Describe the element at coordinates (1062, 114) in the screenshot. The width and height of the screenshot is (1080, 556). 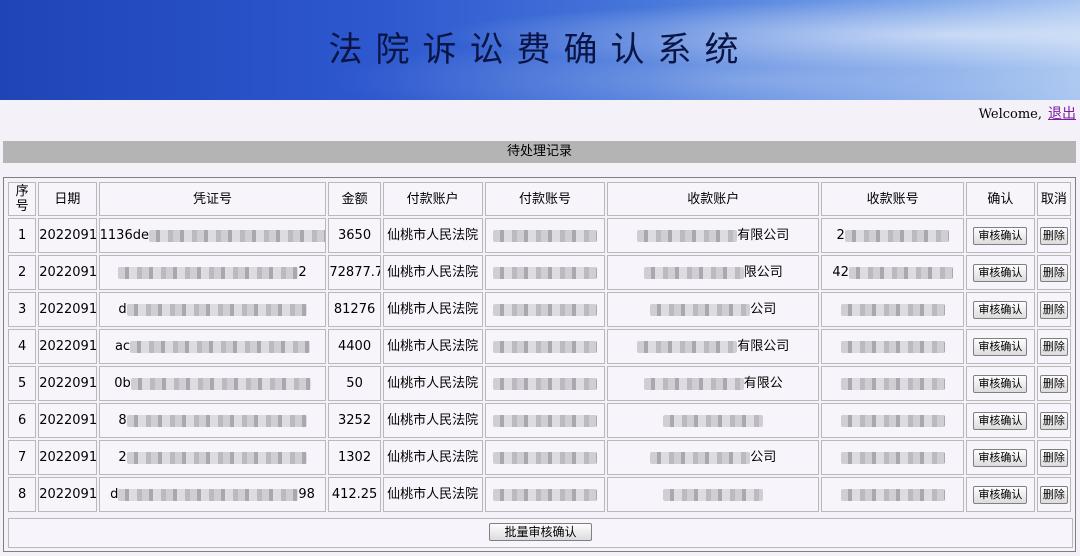
I see `logout-link: 退出` at that location.